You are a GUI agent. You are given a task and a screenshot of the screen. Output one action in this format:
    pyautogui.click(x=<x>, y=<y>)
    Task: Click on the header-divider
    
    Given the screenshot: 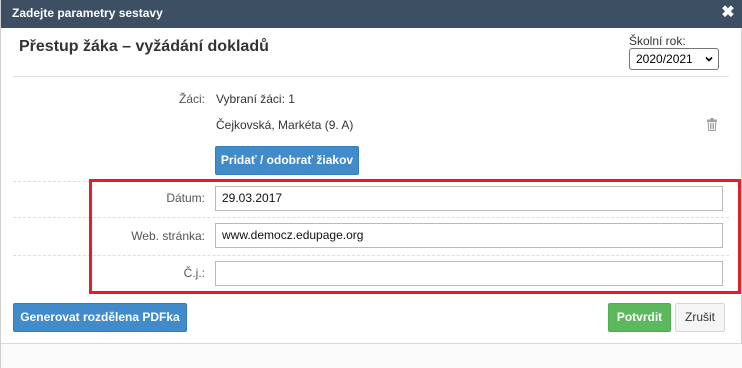 What is the action you would take?
    pyautogui.click(x=371, y=76)
    